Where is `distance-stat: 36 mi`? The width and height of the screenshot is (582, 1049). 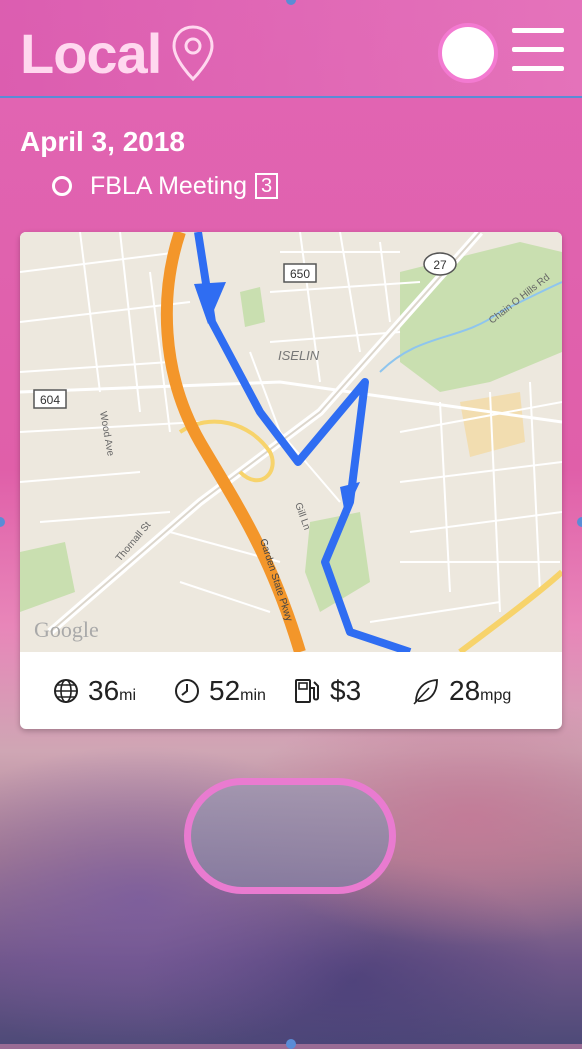
distance-stat: 36 mi is located at coordinates (94, 691).